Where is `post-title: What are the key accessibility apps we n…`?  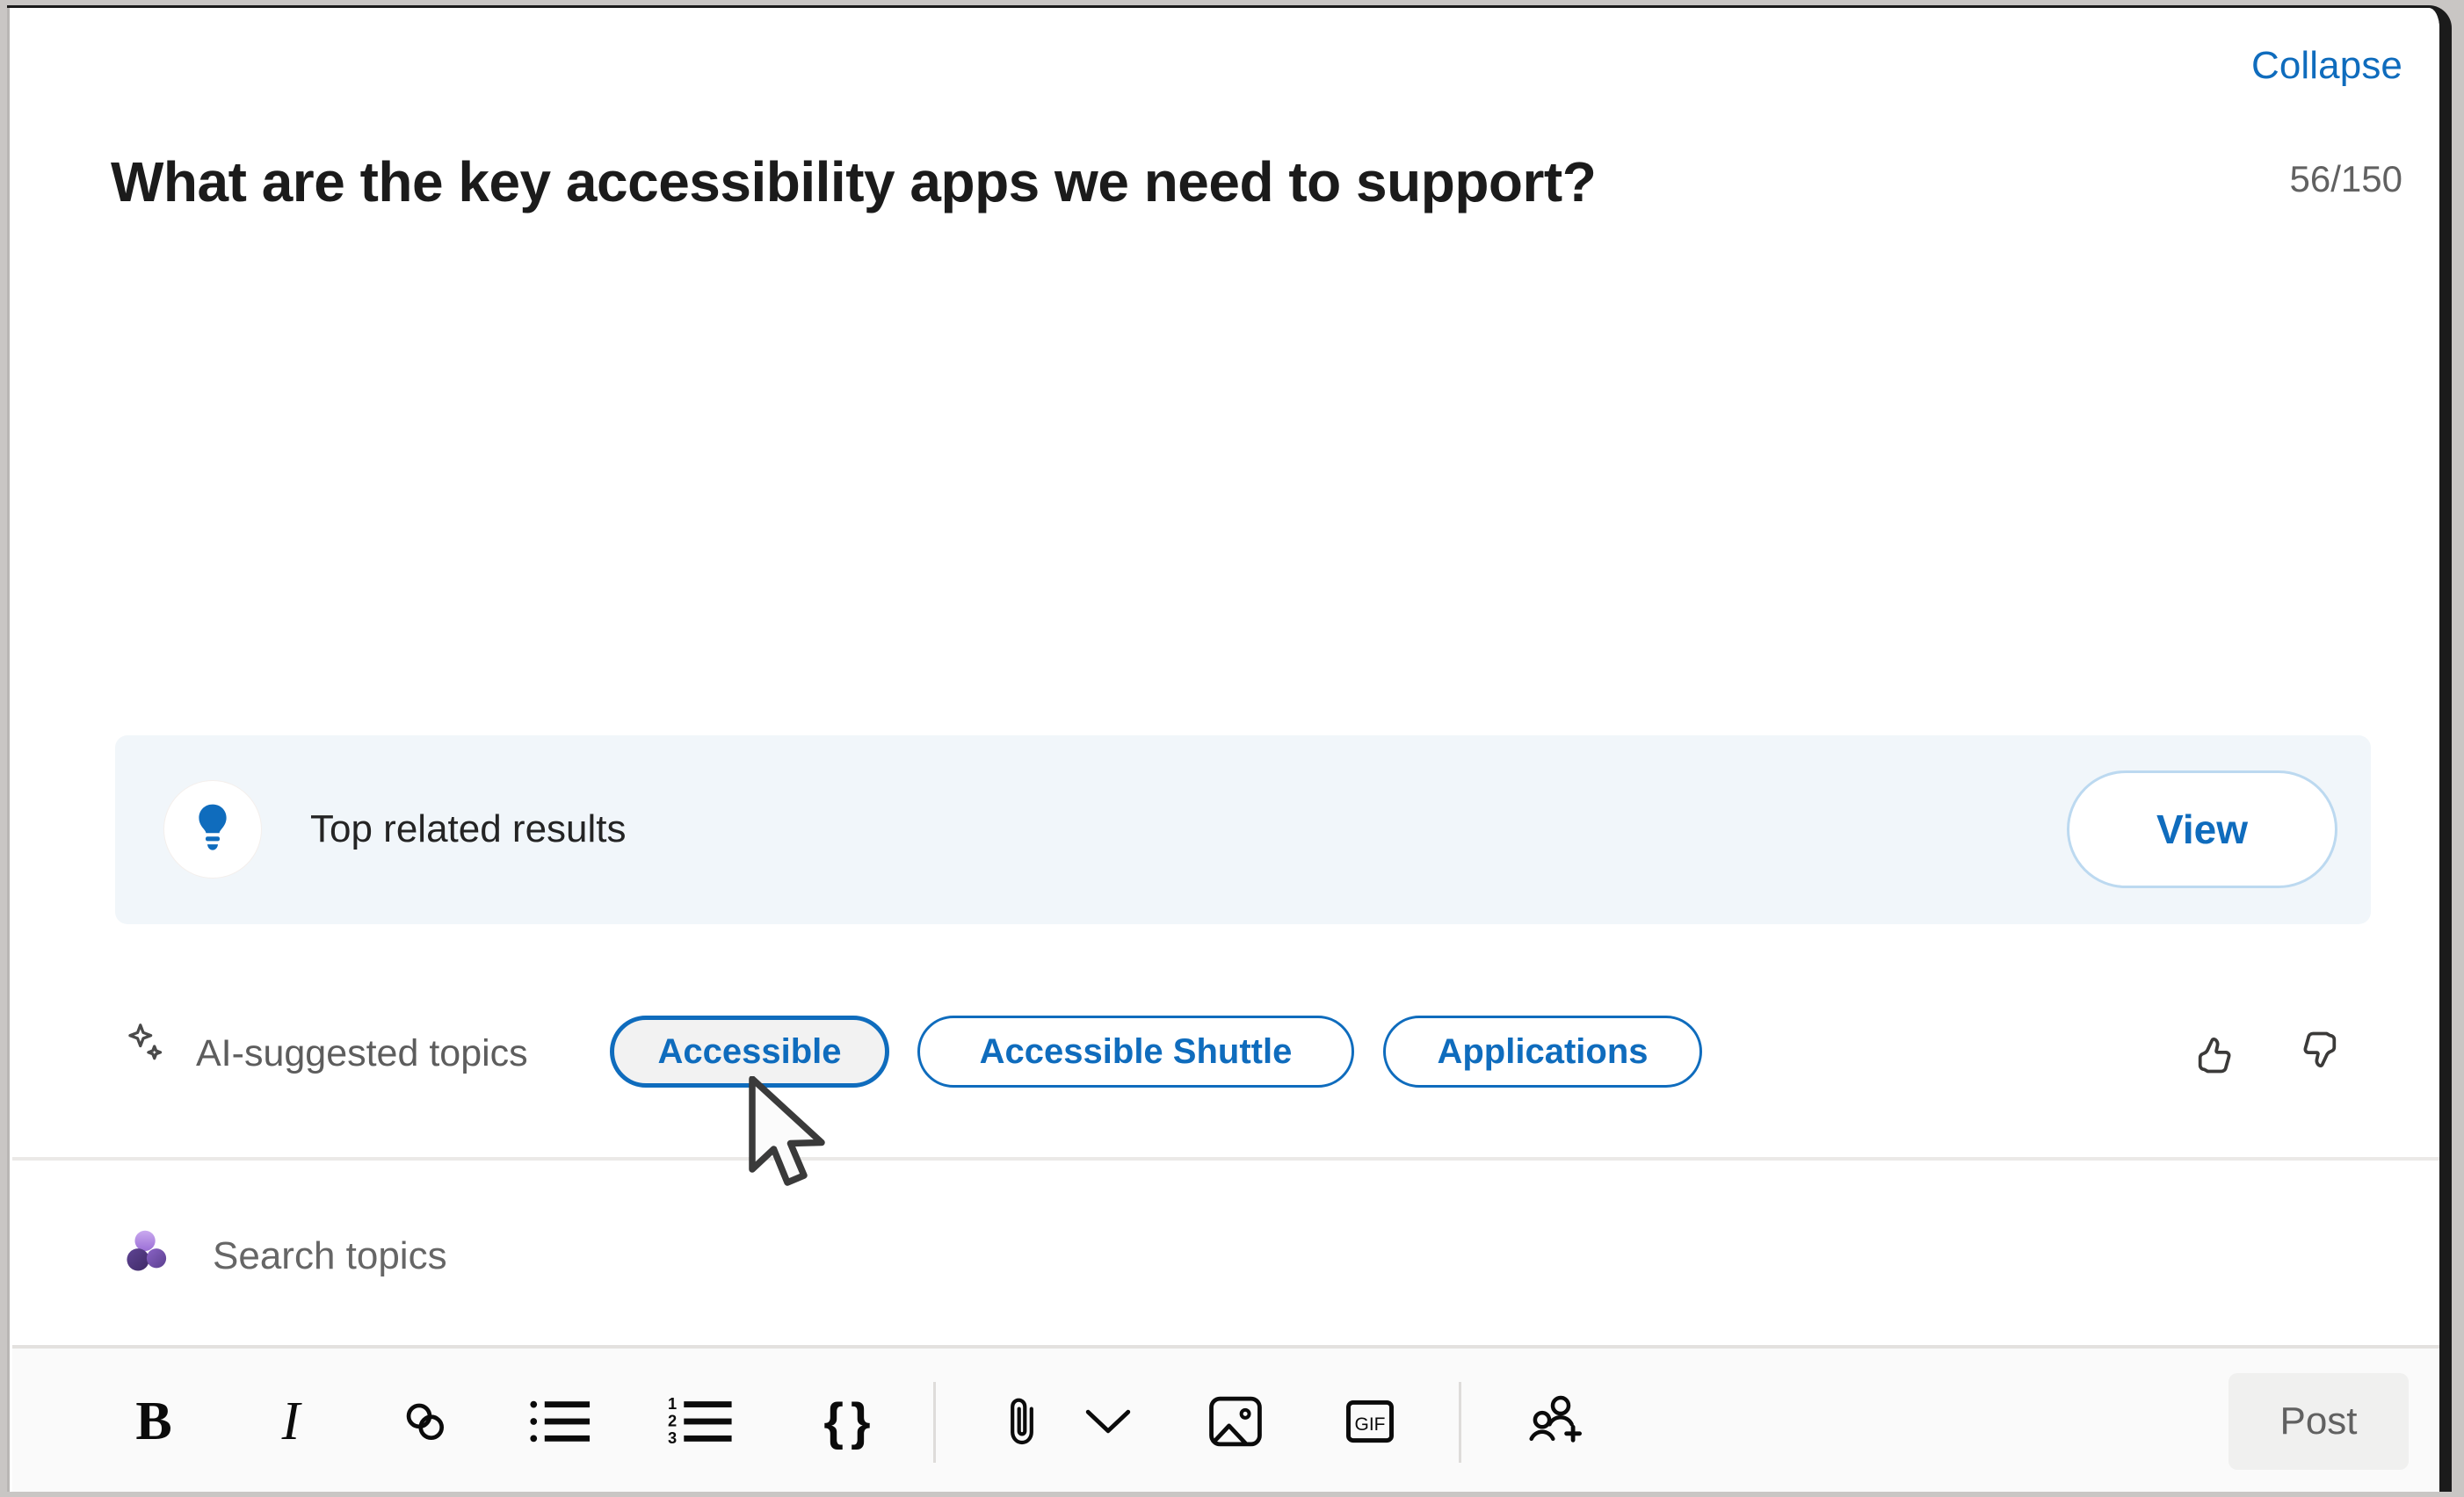 post-title: What are the key accessibility apps we n… is located at coordinates (854, 182).